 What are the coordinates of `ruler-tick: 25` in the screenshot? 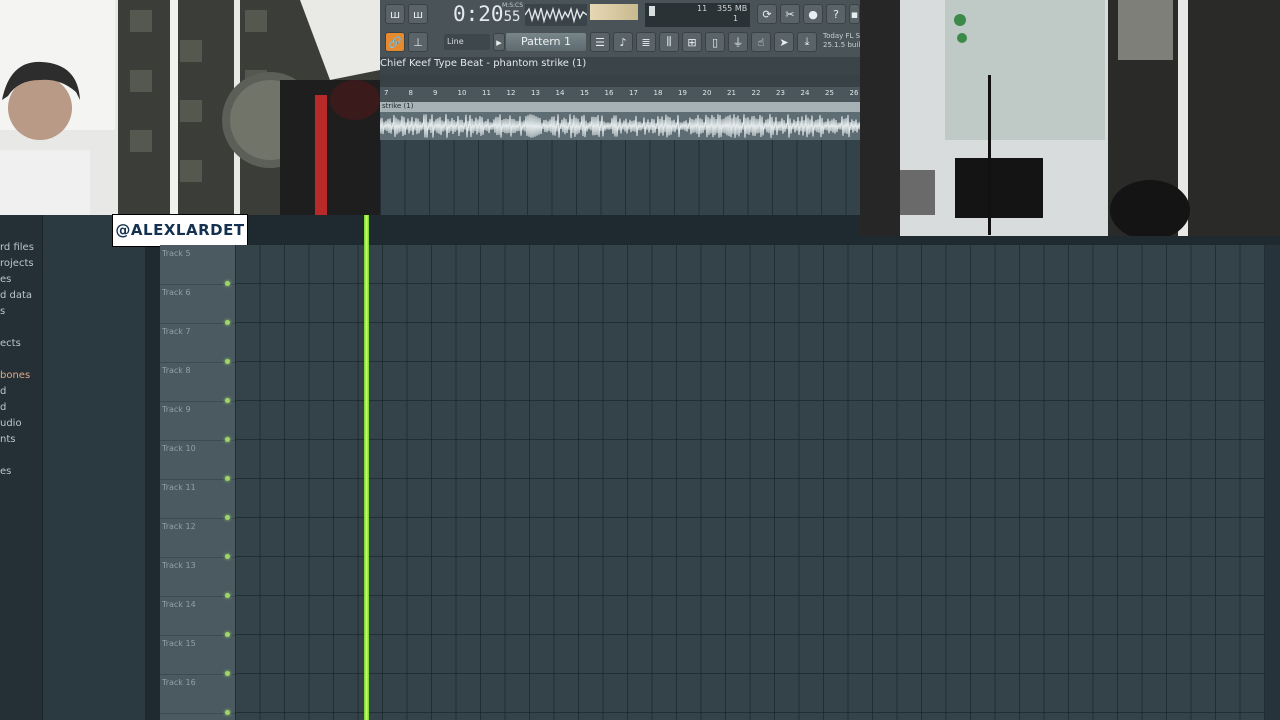 It's located at (829, 93).